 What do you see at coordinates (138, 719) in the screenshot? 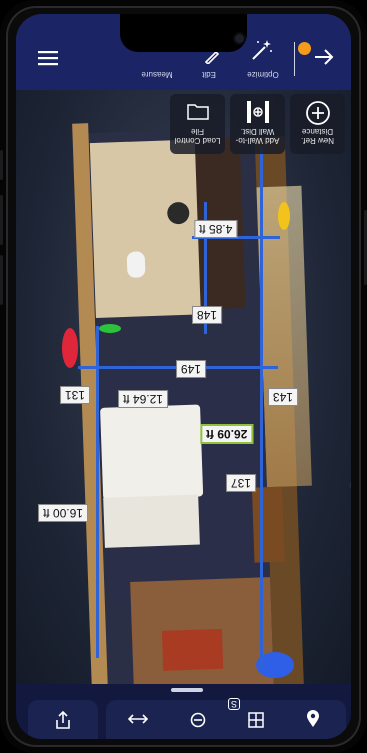
I see `horizontal-arrows-icon` at bounding box center [138, 719].